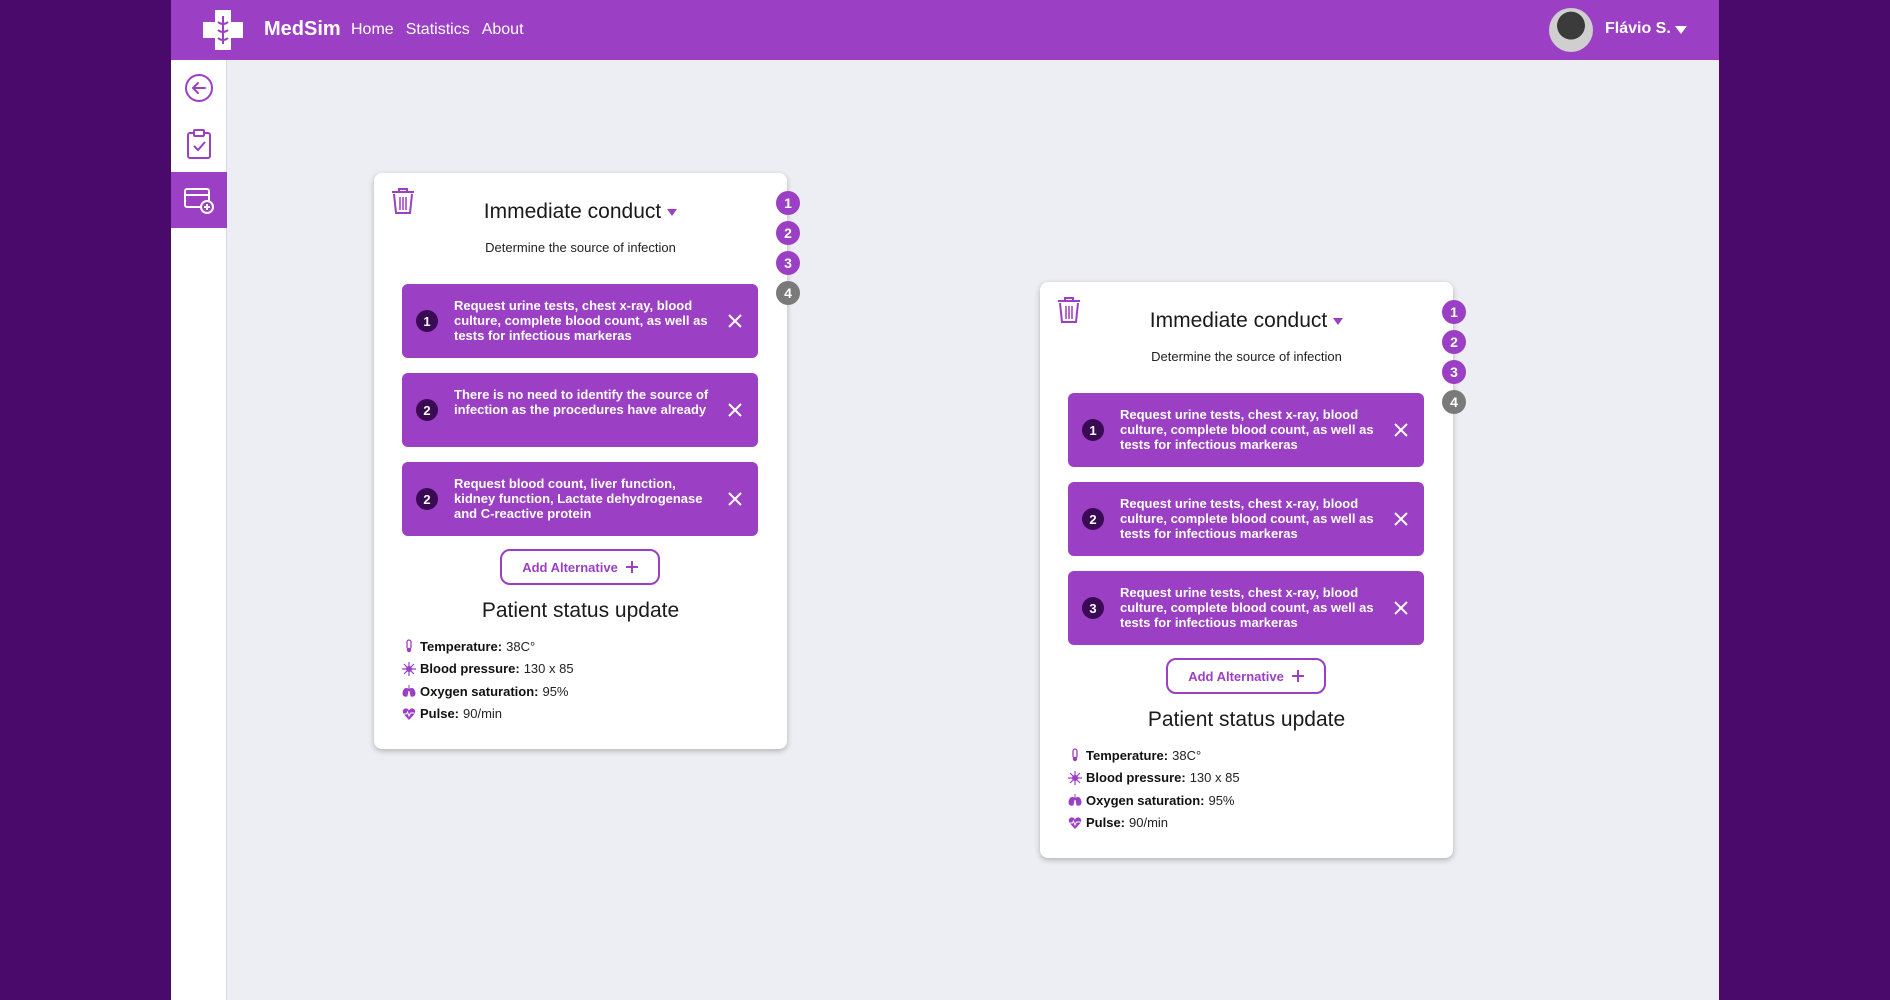 The width and height of the screenshot is (1890, 1000). Describe the element at coordinates (223, 30) in the screenshot. I see `medsim-logo-icon` at that location.